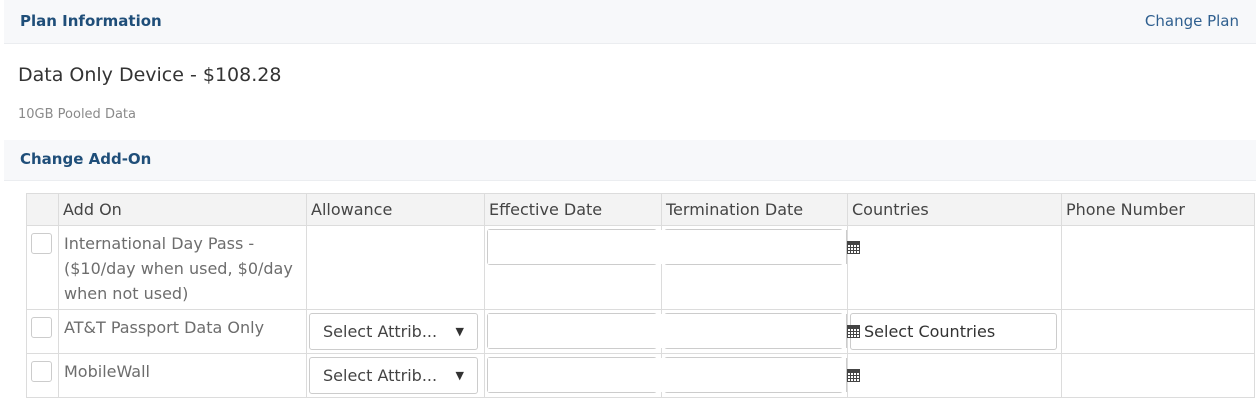 The width and height of the screenshot is (1256, 398). Describe the element at coordinates (573, 209) in the screenshot. I see `column-header-effective-date: Effective Date` at that location.